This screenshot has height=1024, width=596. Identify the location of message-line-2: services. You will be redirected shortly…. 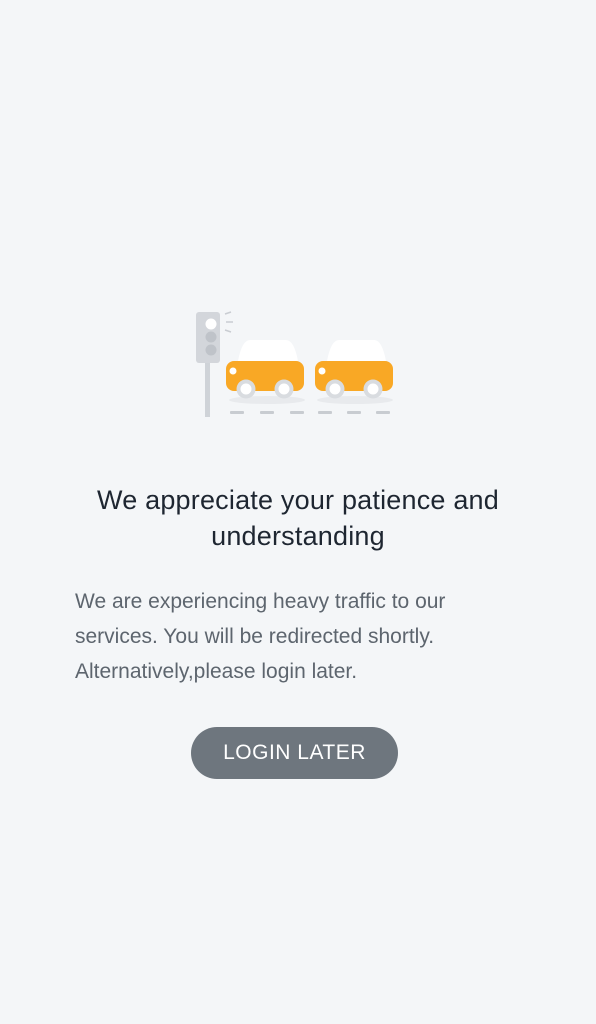
(255, 636).